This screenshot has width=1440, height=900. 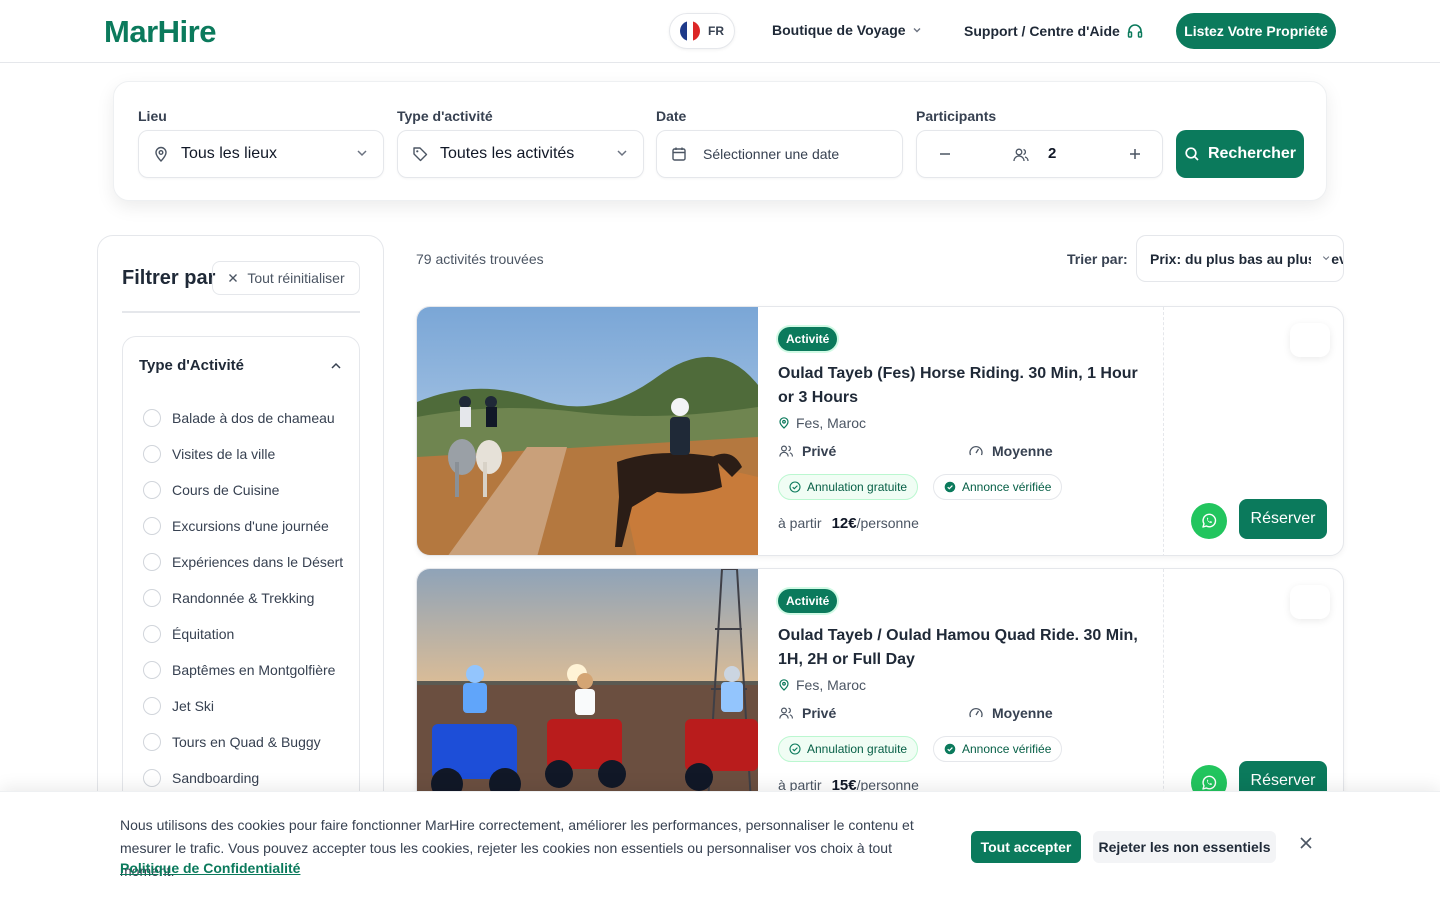 I want to click on filter-option-label: Randonnée & Trekking, so click(x=243, y=598).